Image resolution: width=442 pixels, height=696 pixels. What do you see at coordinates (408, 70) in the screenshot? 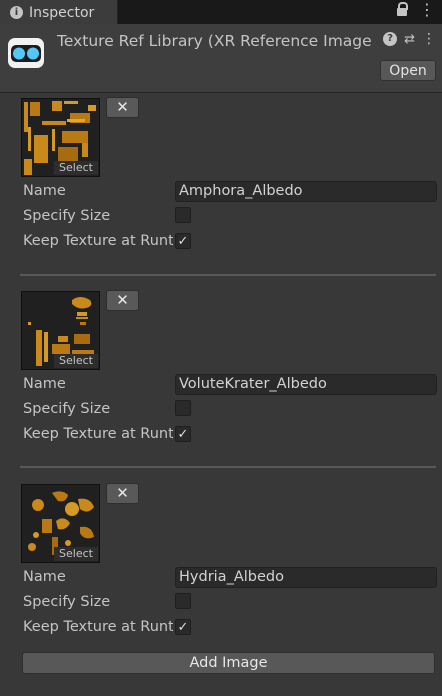
I see `open-button: Open` at bounding box center [408, 70].